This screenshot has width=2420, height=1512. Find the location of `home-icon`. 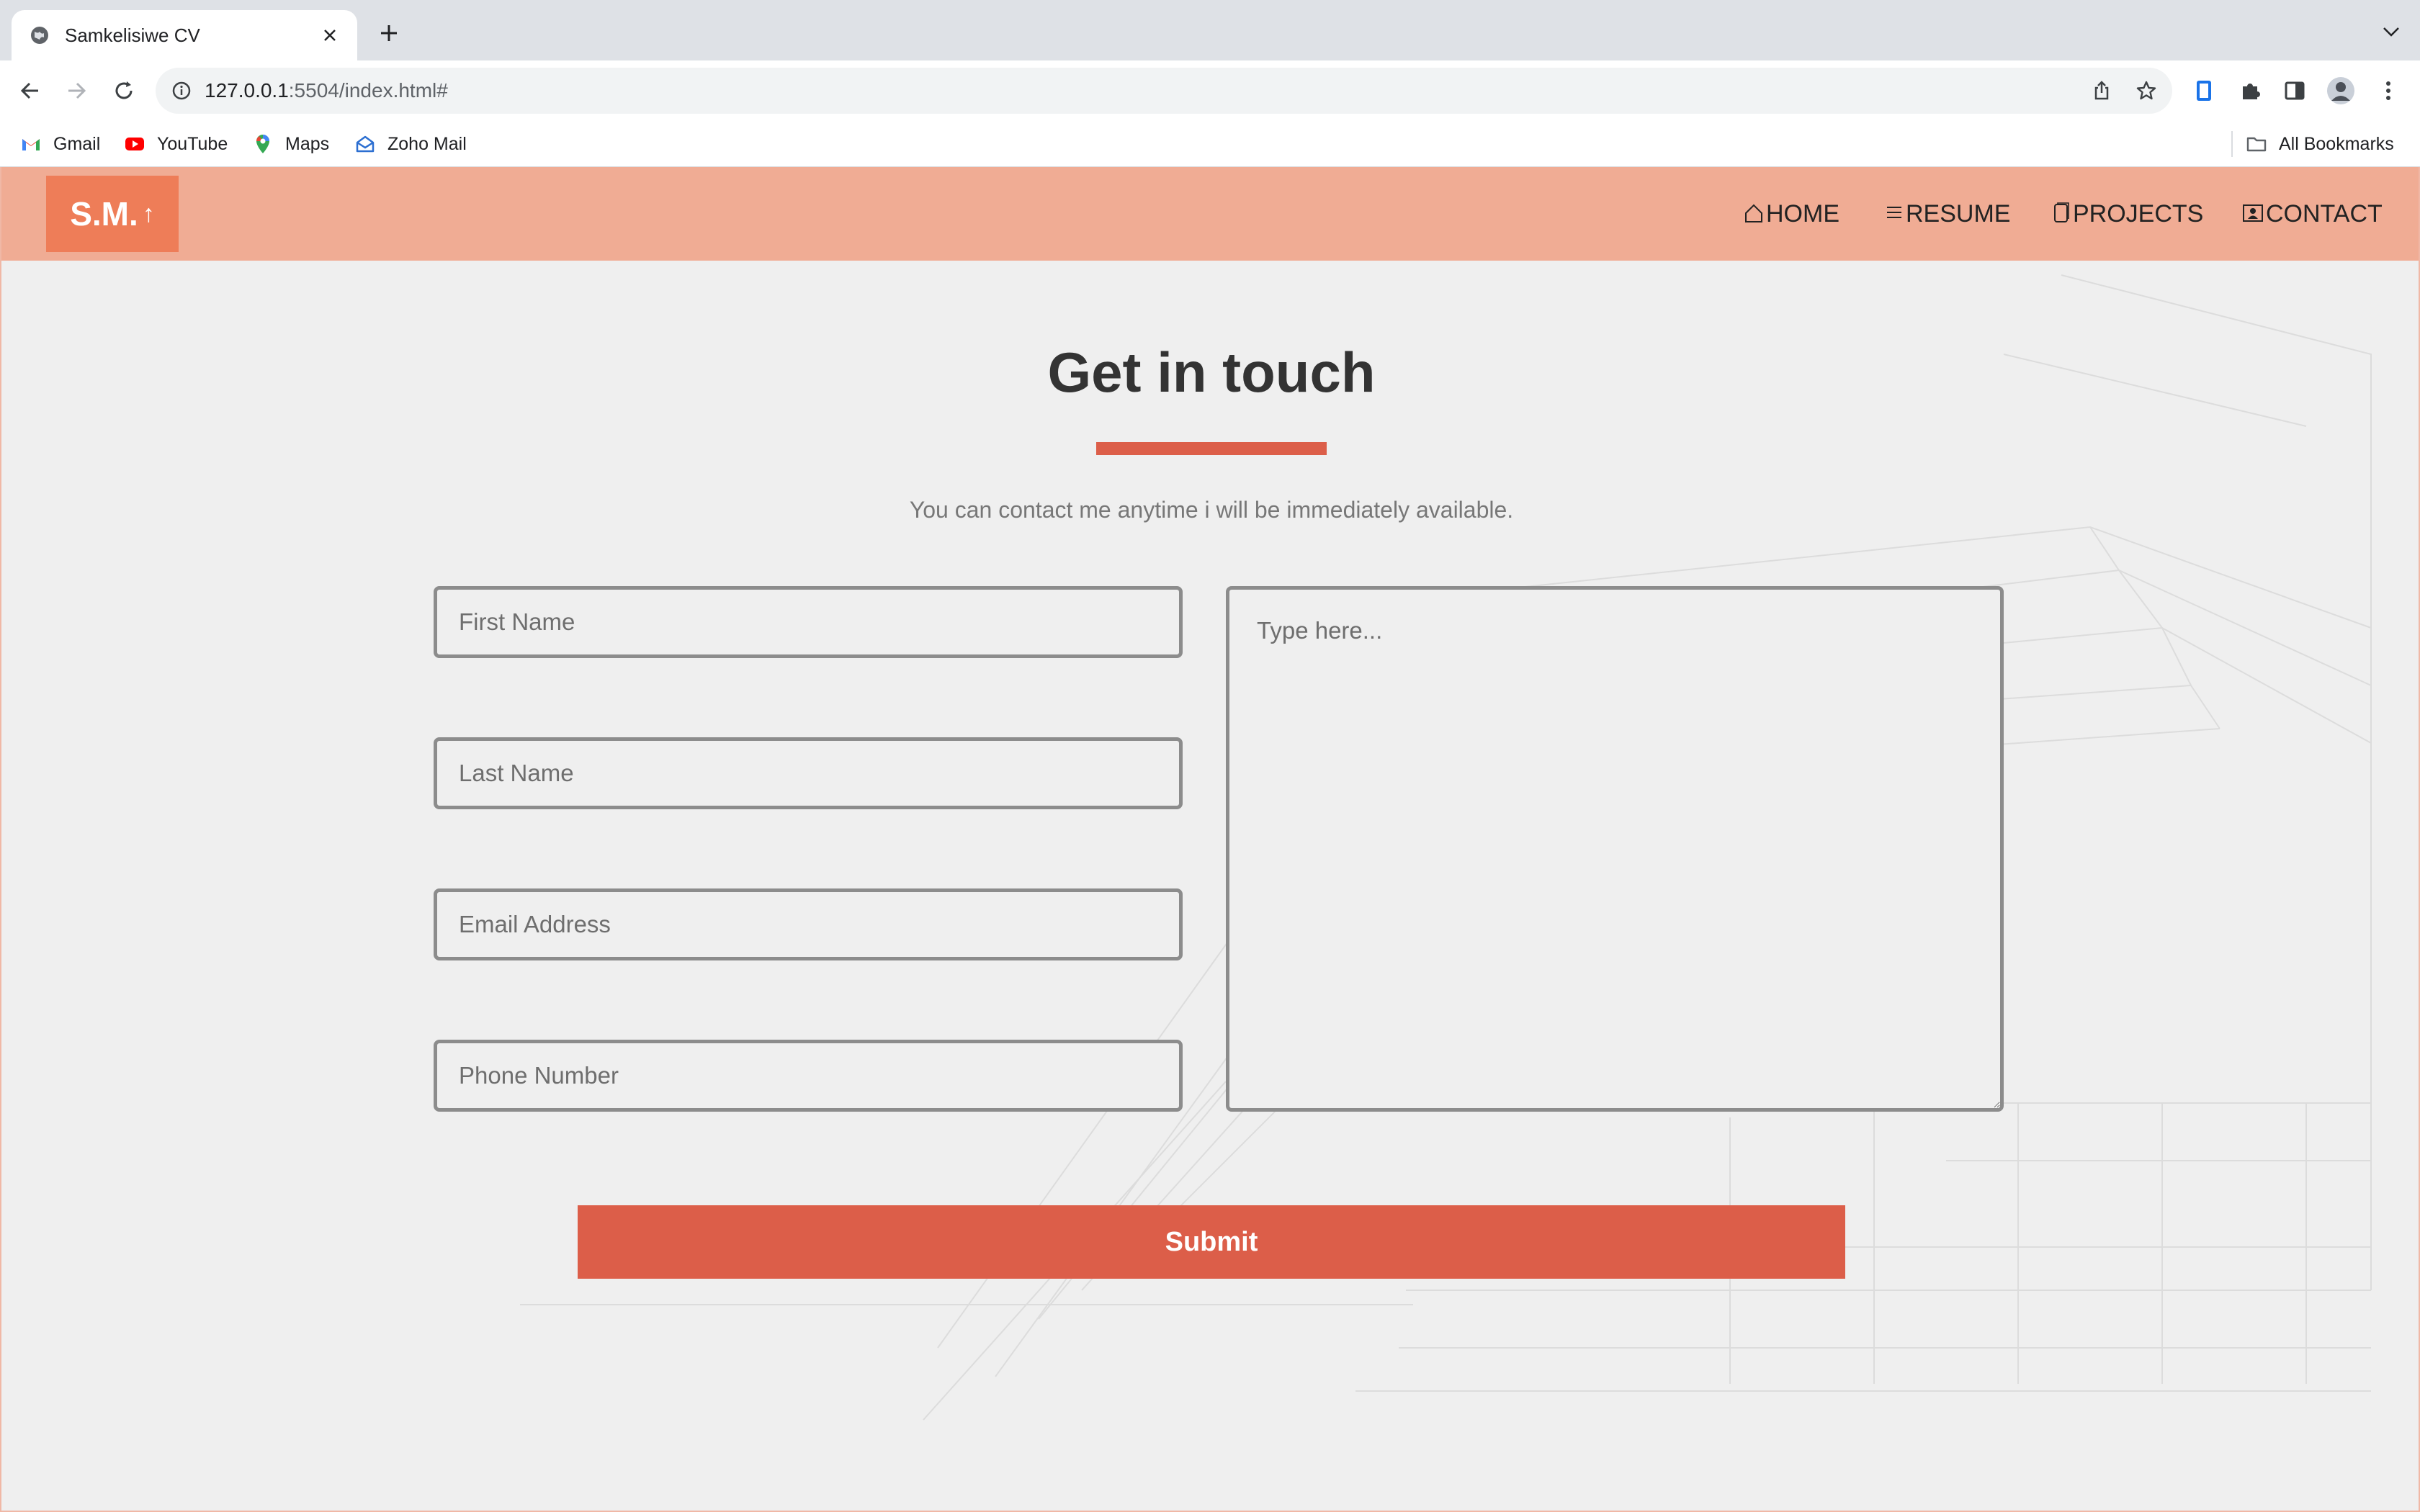

home-icon is located at coordinates (1753, 213).